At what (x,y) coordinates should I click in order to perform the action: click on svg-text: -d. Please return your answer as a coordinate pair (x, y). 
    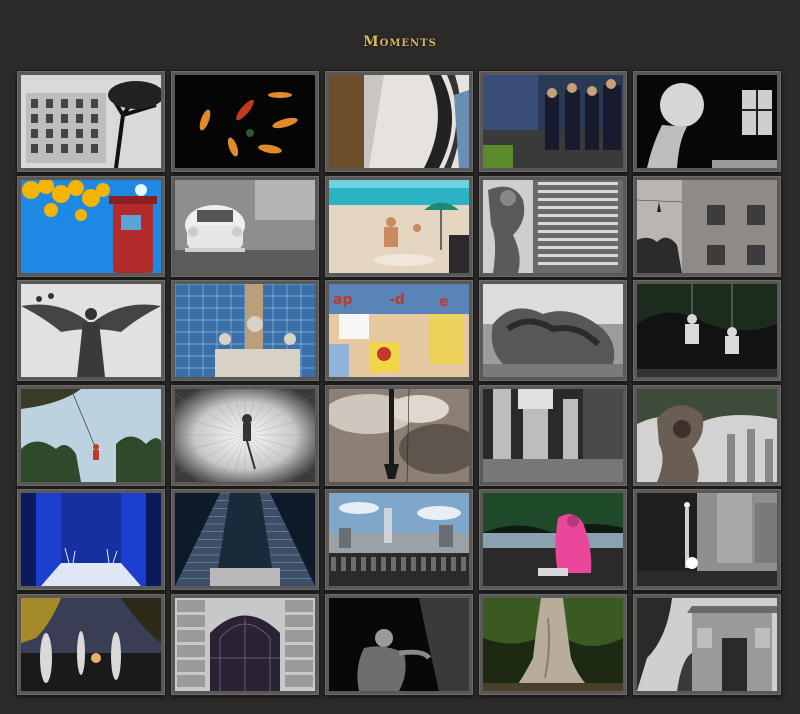
    Looking at the image, I should click on (397, 300).